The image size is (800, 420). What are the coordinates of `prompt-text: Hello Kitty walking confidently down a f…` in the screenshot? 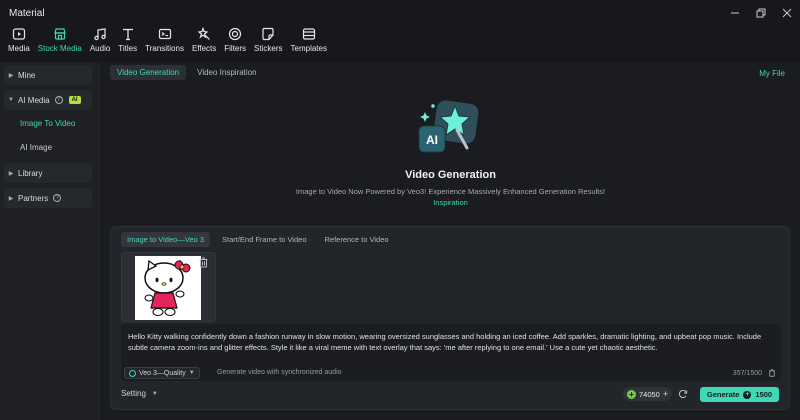 It's located at (448, 342).